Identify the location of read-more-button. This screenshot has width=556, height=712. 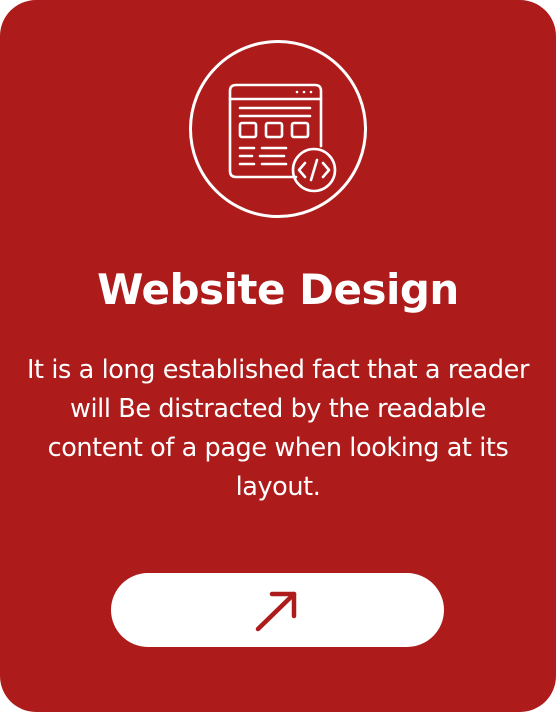
(277, 610).